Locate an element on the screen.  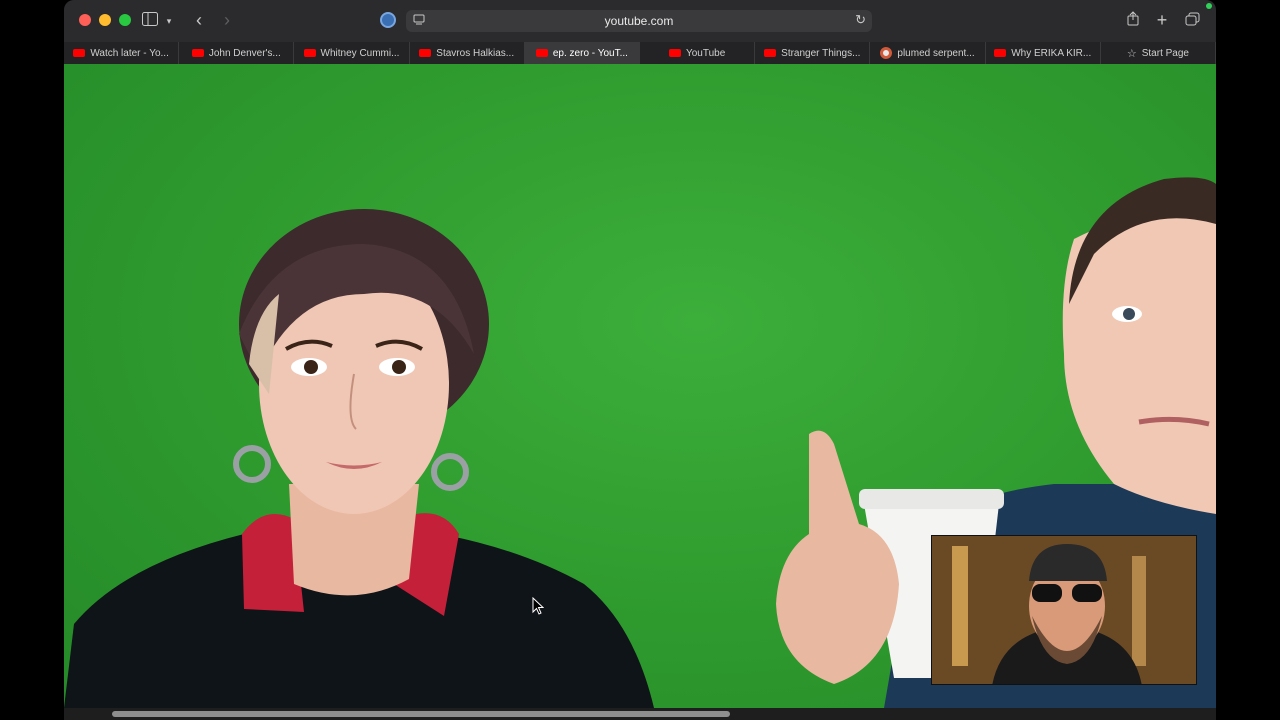
duckduckgo-icon is located at coordinates (886, 53).